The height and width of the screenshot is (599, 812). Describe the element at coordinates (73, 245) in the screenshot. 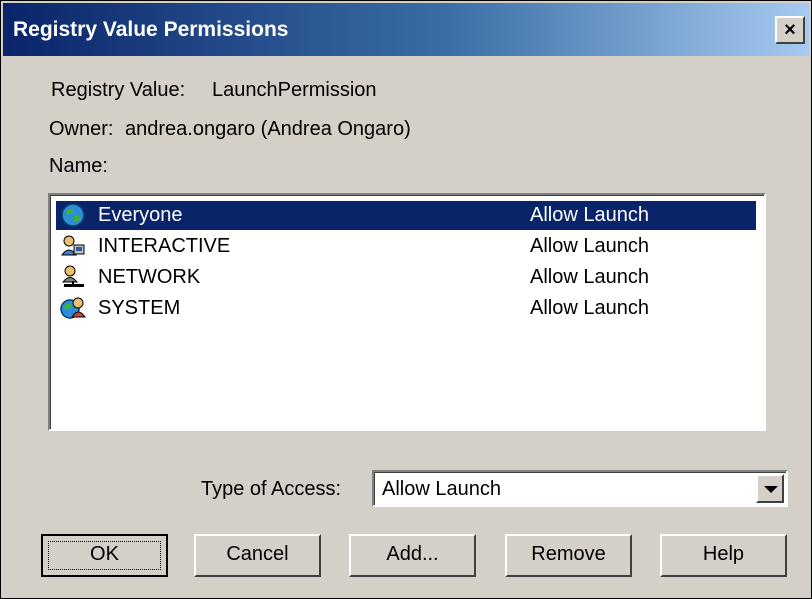

I see `interactive-users-icon` at that location.